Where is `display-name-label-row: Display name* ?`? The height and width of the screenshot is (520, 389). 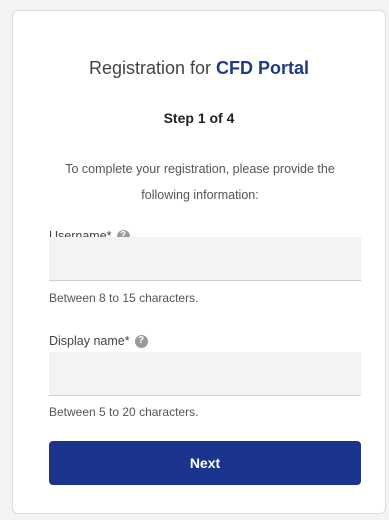 display-name-label-row: Display name* ? is located at coordinates (98, 341).